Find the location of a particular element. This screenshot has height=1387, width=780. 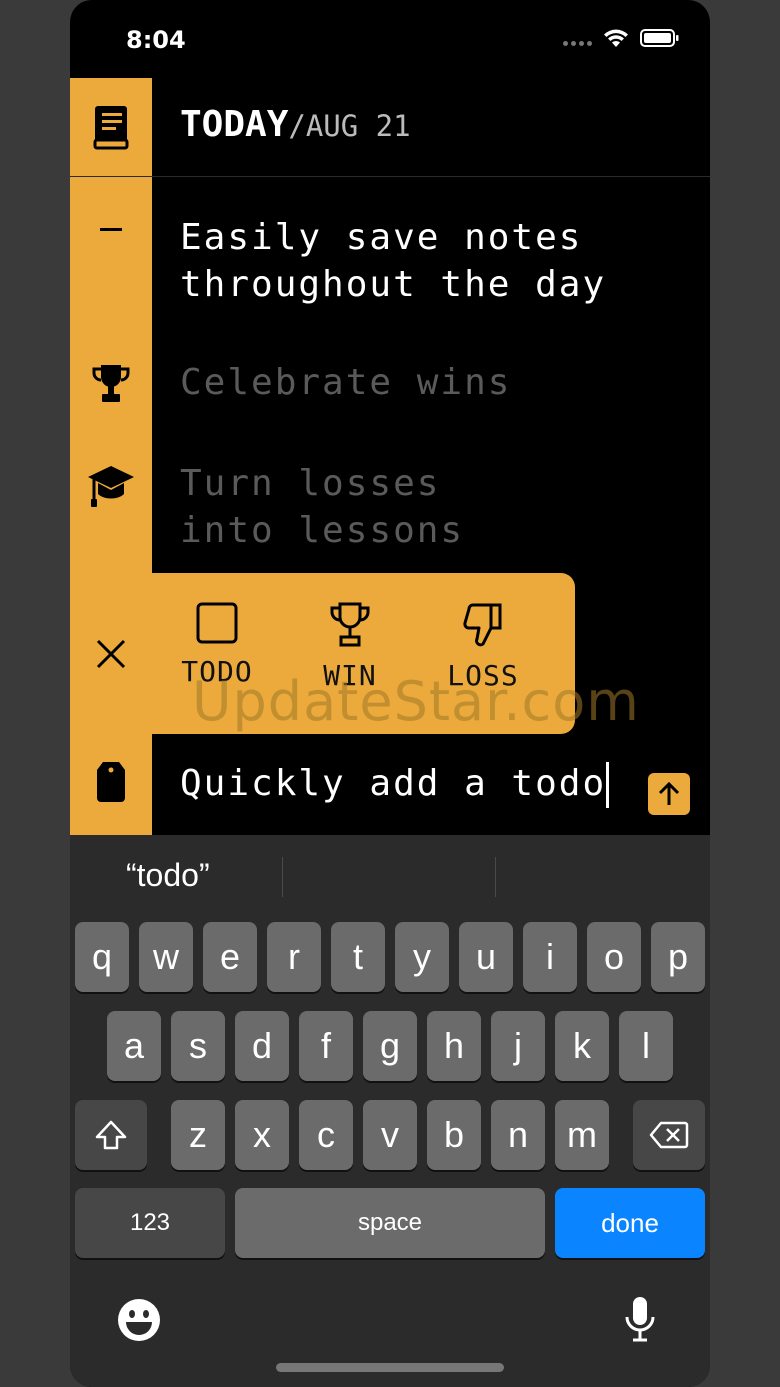

checkbox-icon is located at coordinates (217, 623).